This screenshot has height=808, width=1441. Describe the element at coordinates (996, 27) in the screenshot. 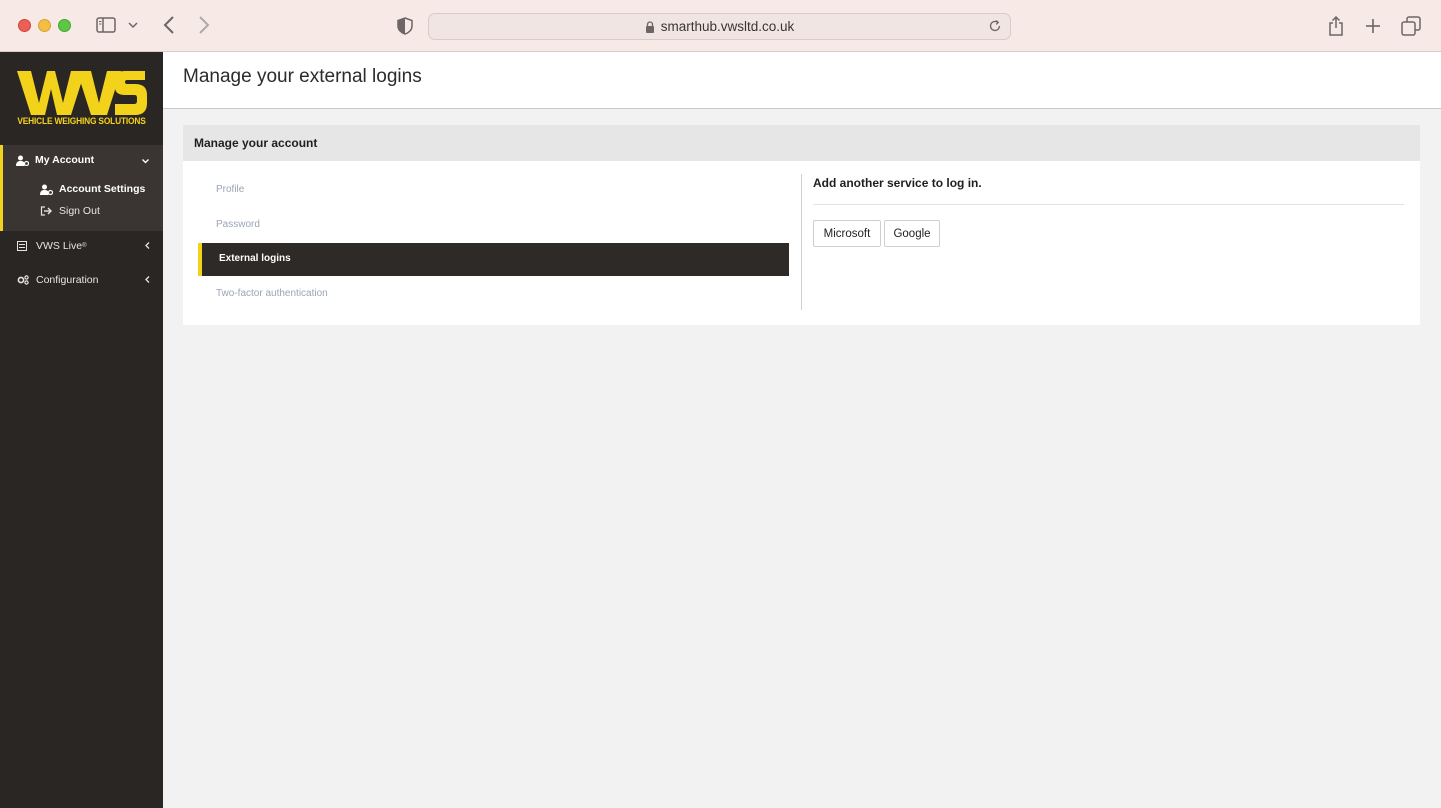

I see `reload-icon` at that location.